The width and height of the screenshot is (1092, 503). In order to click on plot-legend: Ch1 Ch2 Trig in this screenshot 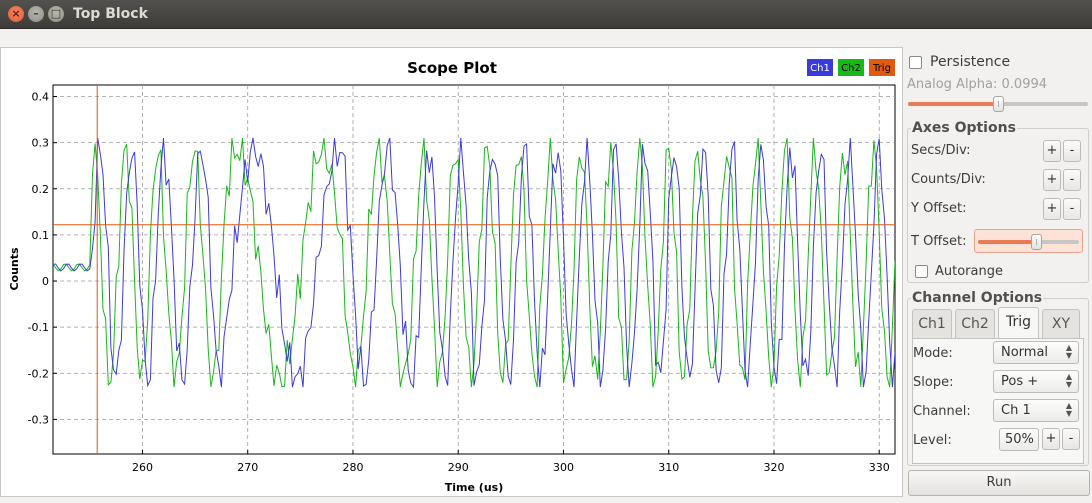, I will do `click(851, 67)`.